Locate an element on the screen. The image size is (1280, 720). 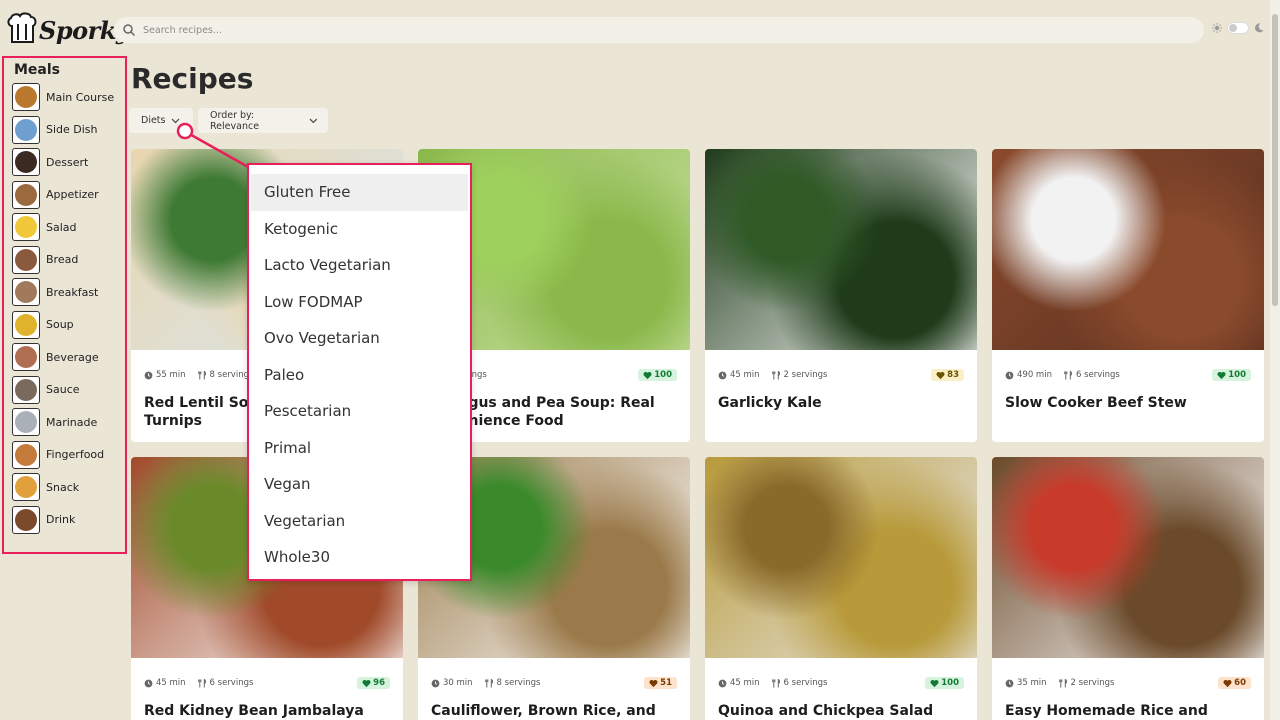
dessert-icon is located at coordinates (26, 162).